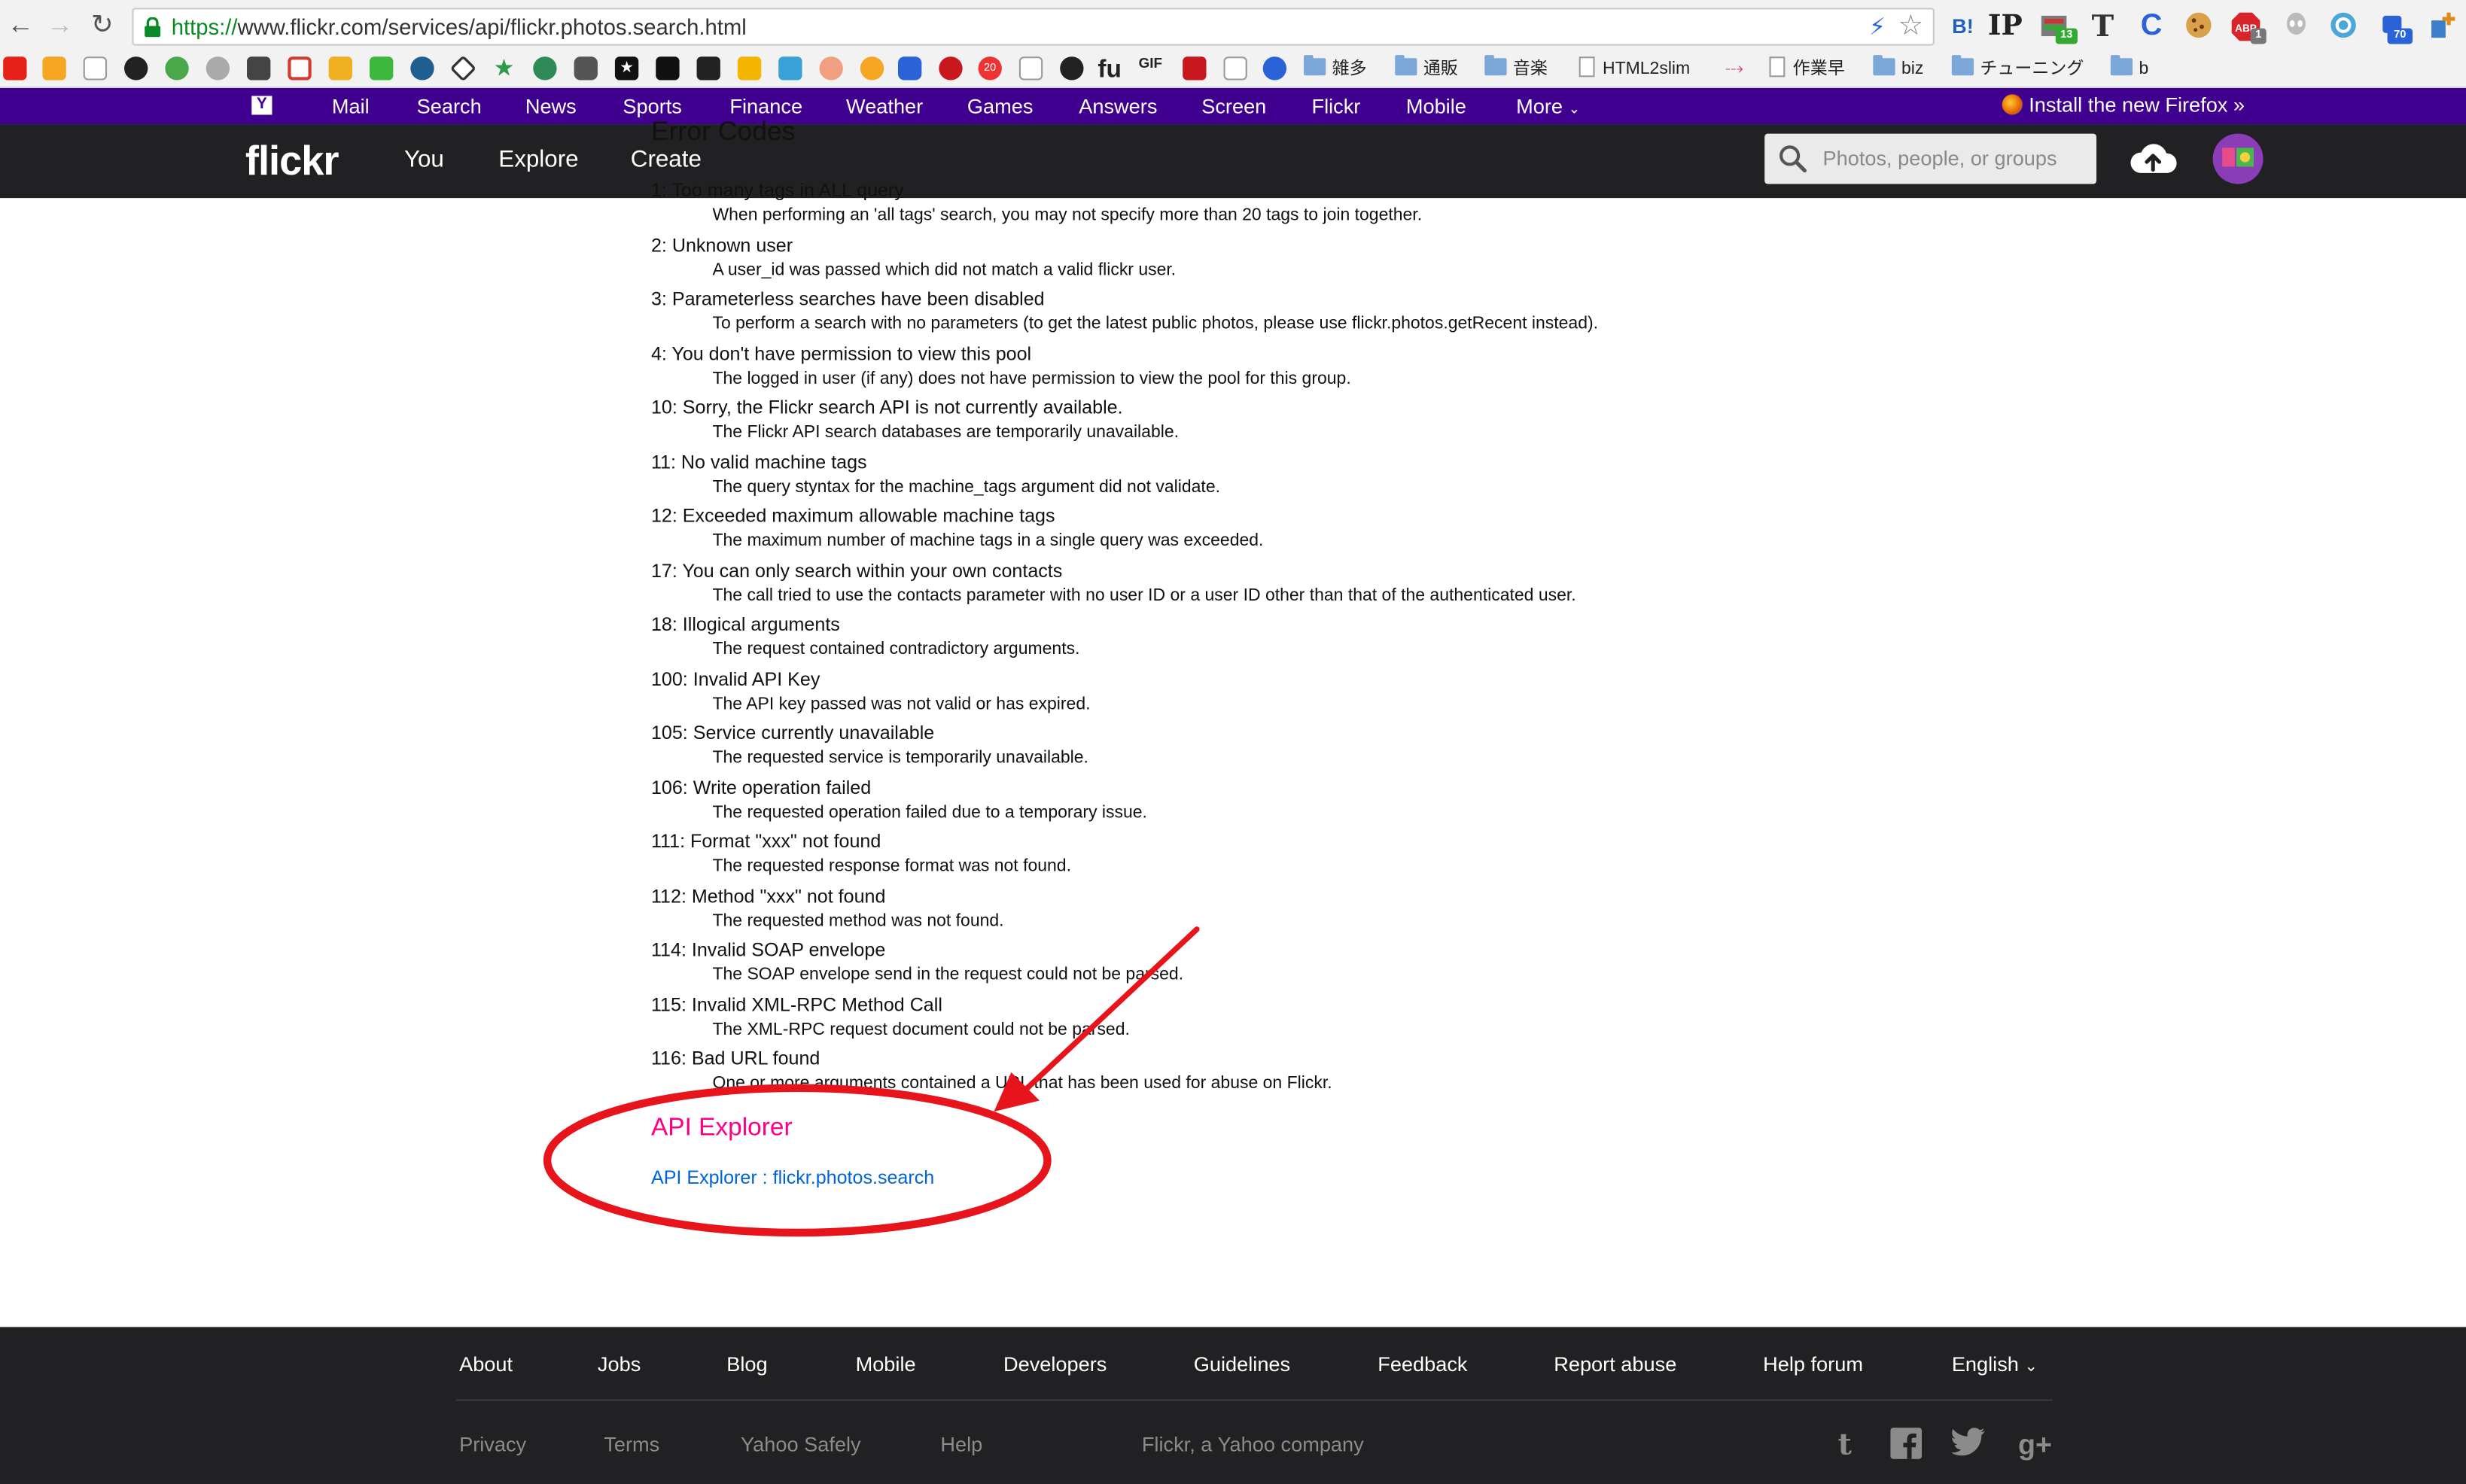 This screenshot has width=2466, height=1484. Describe the element at coordinates (951, 68) in the screenshot. I see `bookmark-bug-icon` at that location.